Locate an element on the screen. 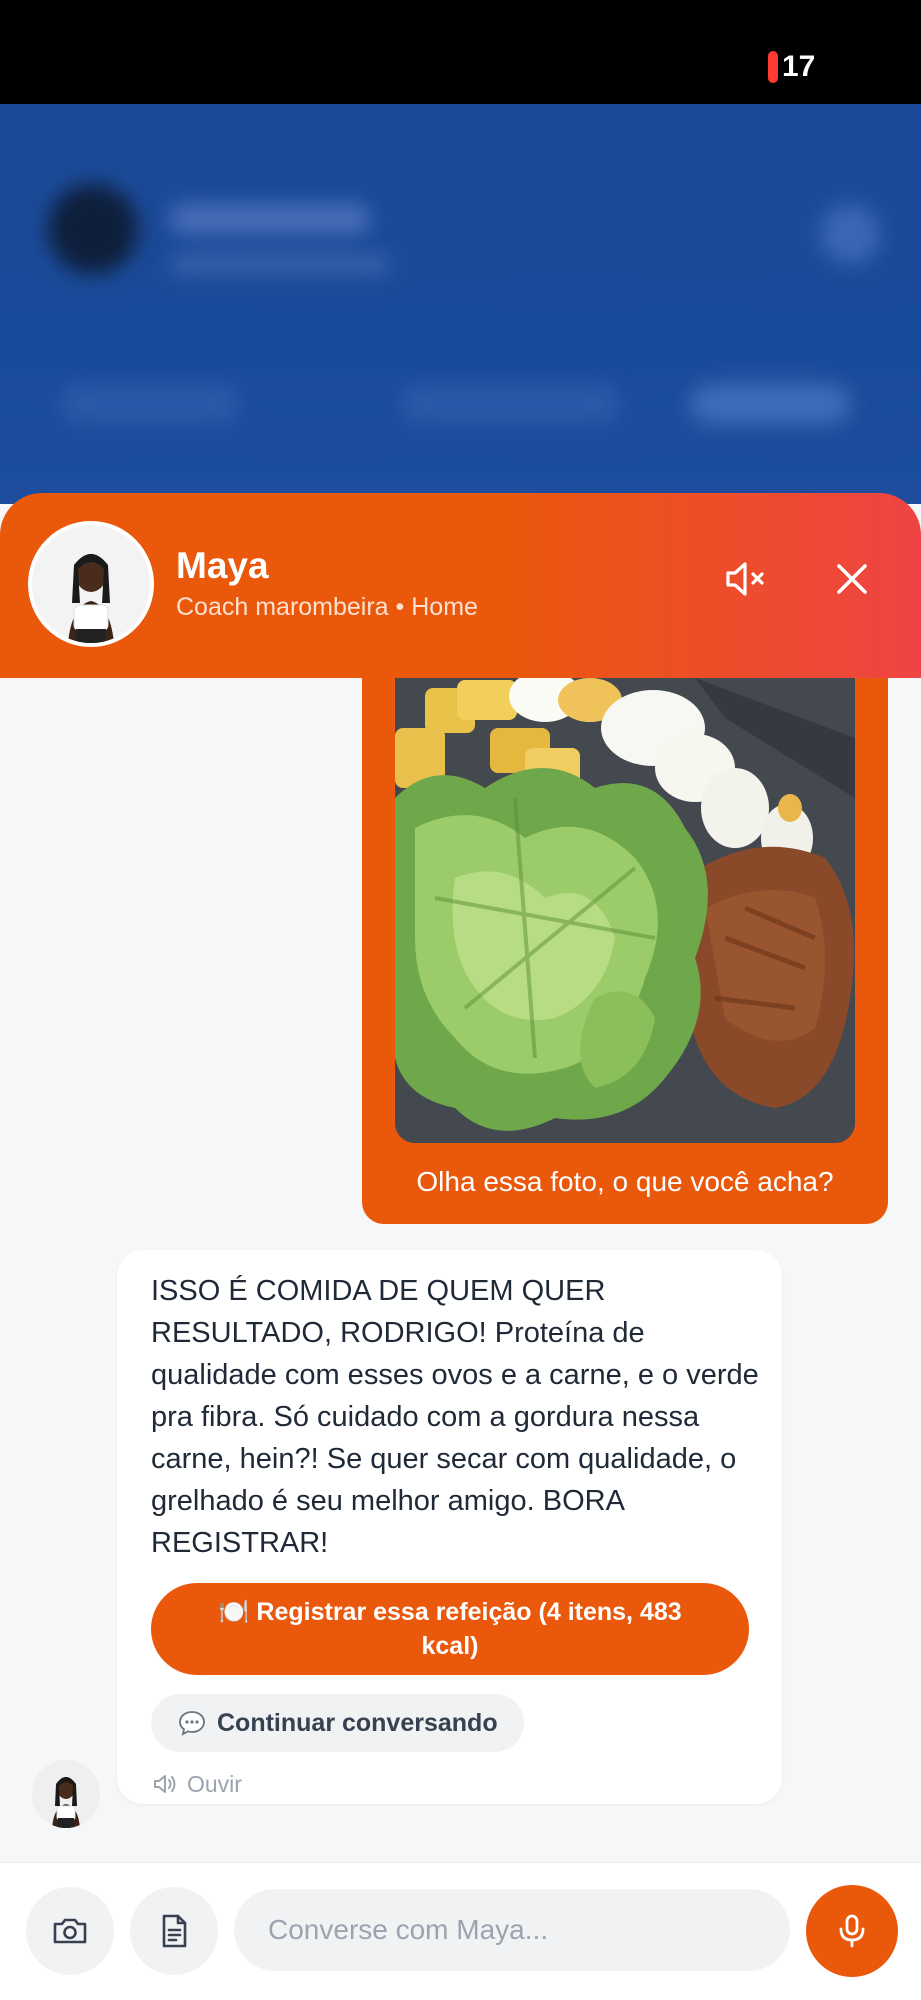  input-bar is located at coordinates (460, 1931).